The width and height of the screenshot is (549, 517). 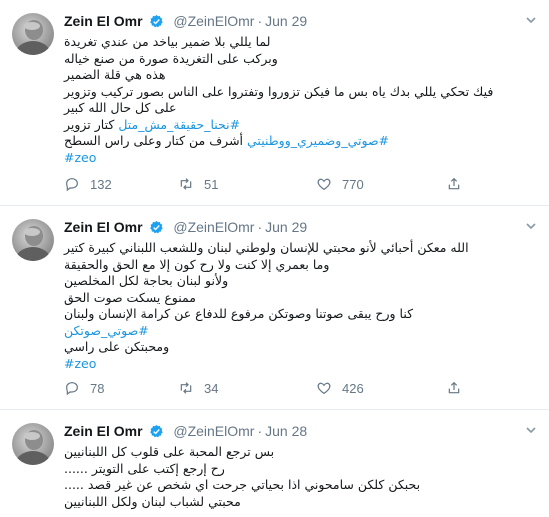 I want to click on tweet-line: محبتي لشباب لبنان ولكل اللبنانيين, so click(x=152, y=501).